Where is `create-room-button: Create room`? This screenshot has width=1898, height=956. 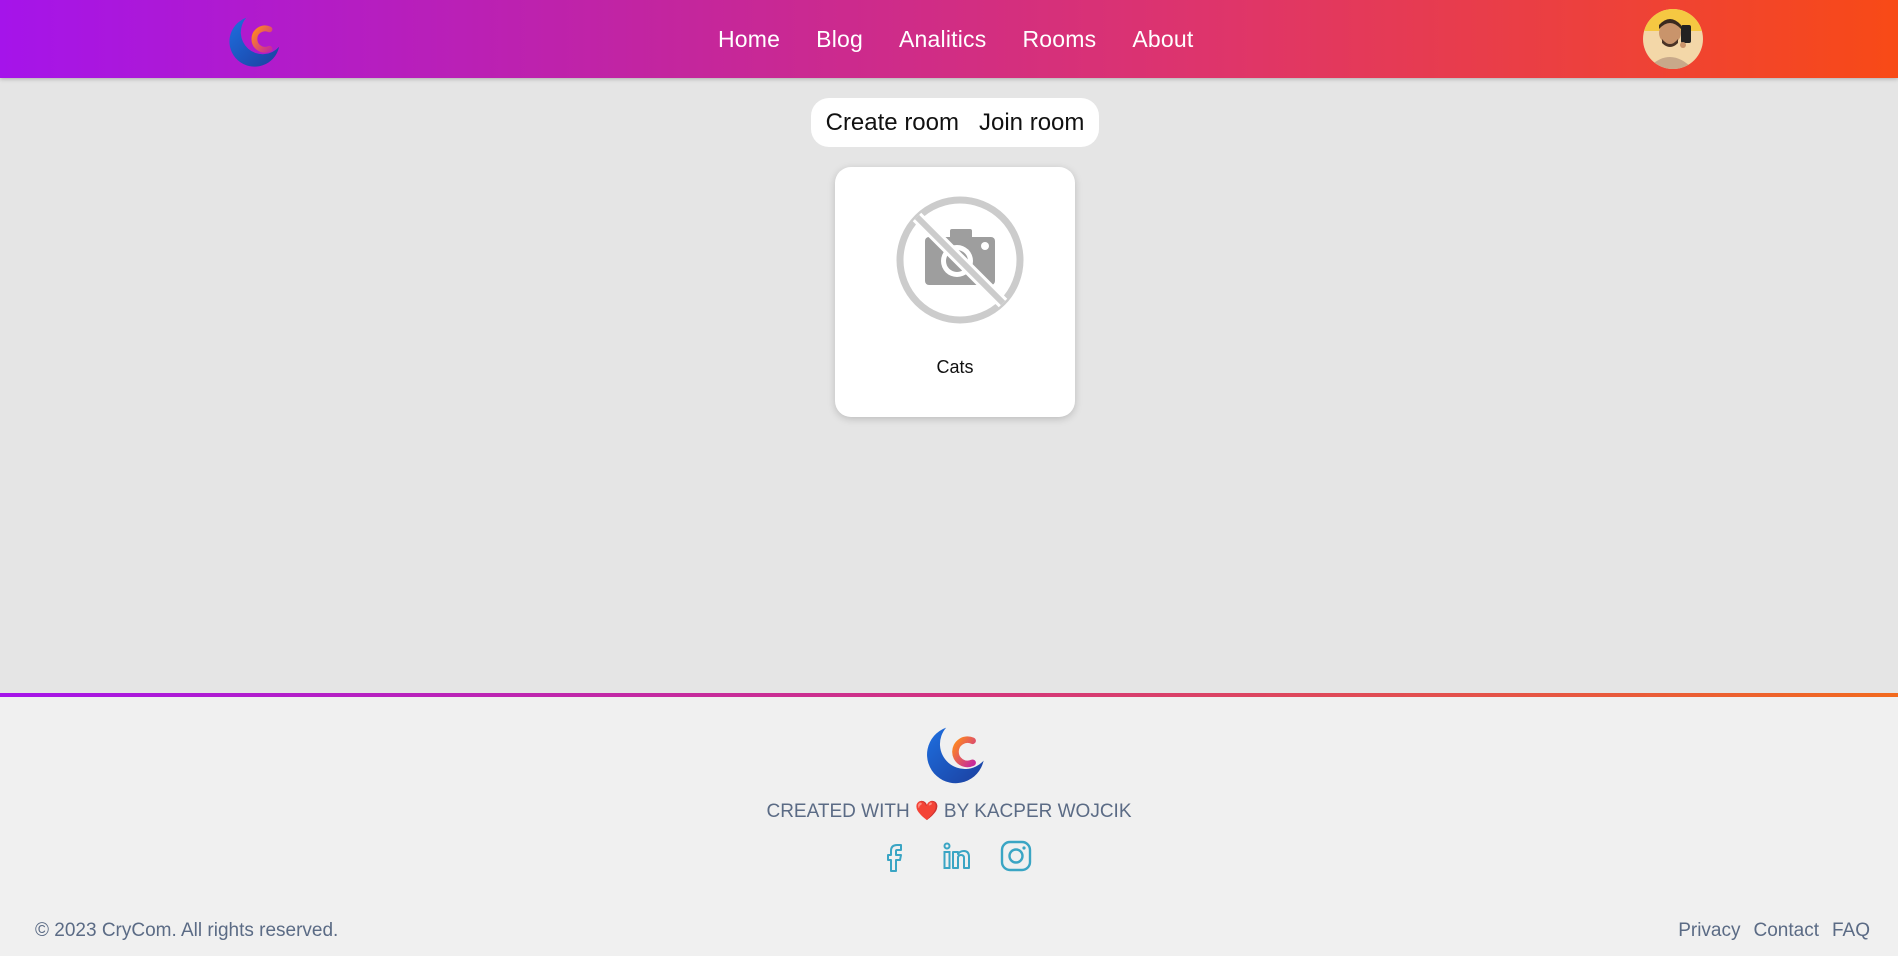
create-room-button: Create room is located at coordinates (892, 123).